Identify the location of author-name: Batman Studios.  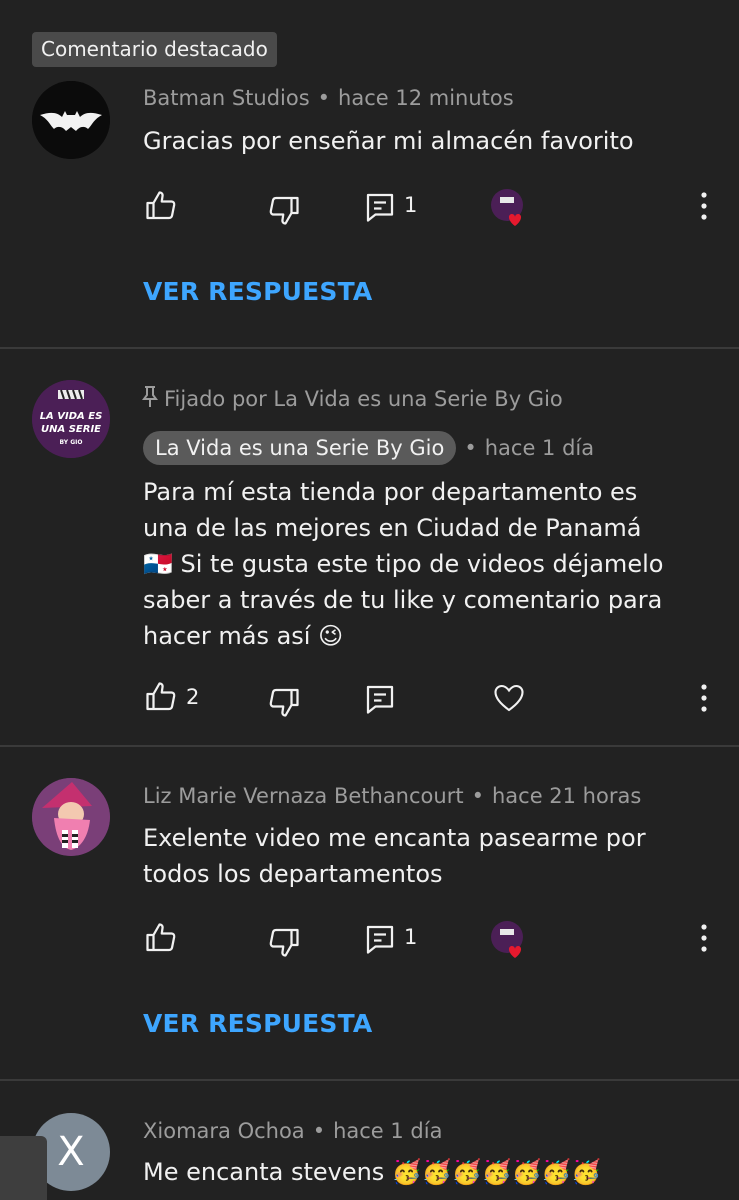
(226, 98).